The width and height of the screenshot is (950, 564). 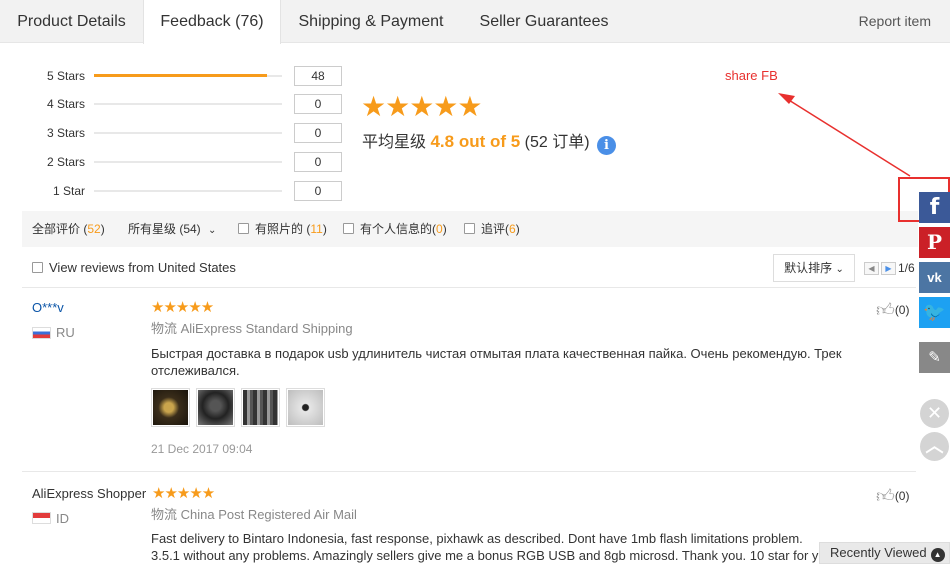 I want to click on scroll-top-icon: ︿, so click(x=934, y=446).